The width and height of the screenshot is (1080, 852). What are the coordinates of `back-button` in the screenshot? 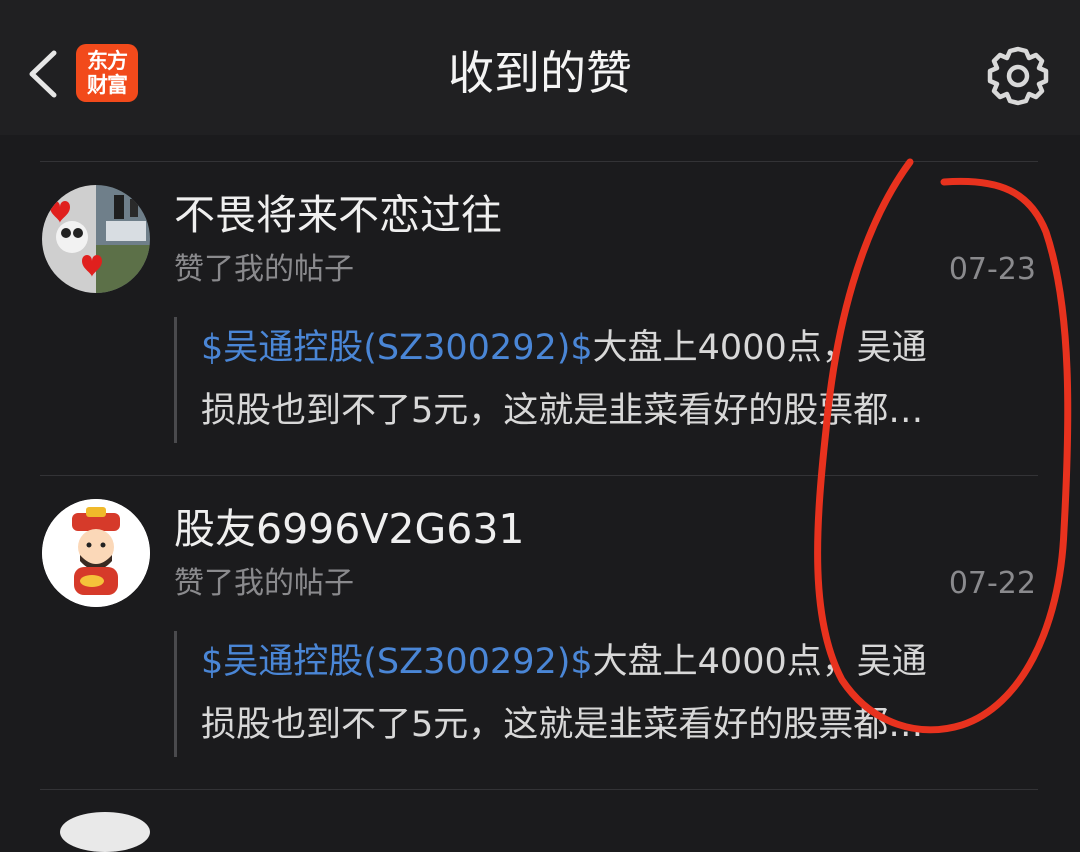 It's located at (42, 74).